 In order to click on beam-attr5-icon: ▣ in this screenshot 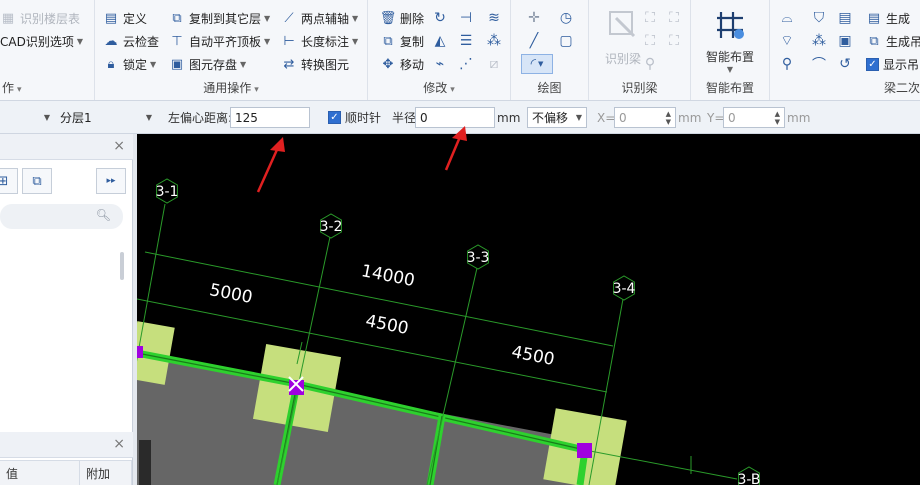, I will do `click(845, 41)`.